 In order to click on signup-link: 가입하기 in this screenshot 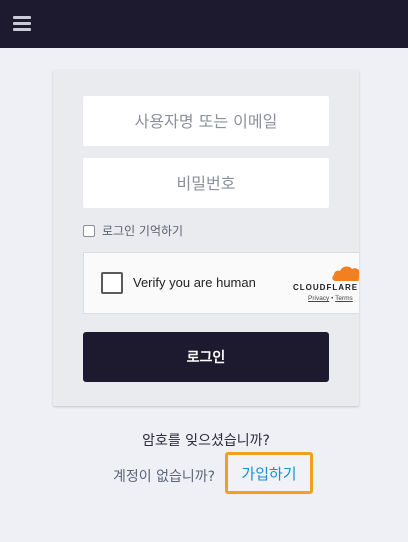, I will do `click(269, 473)`.